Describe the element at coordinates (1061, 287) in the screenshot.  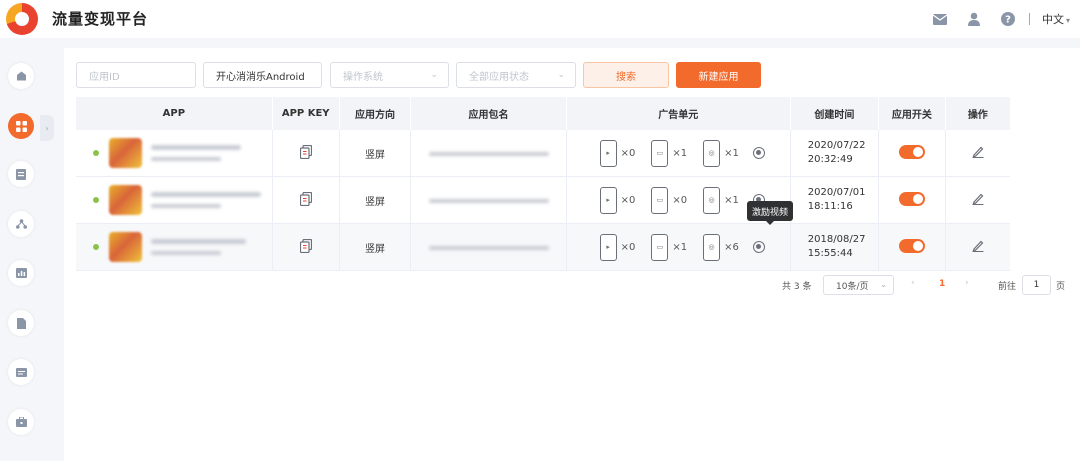
I see `page-unit-label: 页` at that location.